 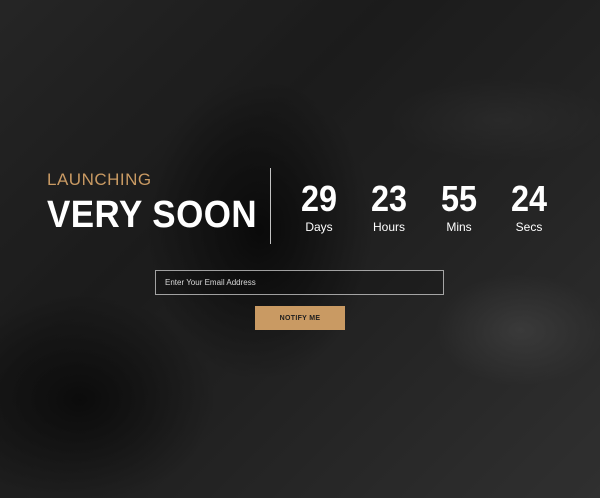 I want to click on countdown-label: Days, so click(x=319, y=227).